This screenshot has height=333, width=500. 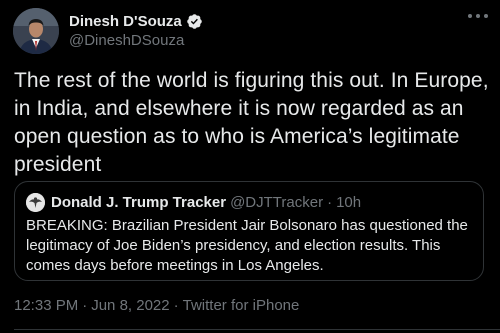 I want to click on profile-photo-icon, so click(x=36, y=31).